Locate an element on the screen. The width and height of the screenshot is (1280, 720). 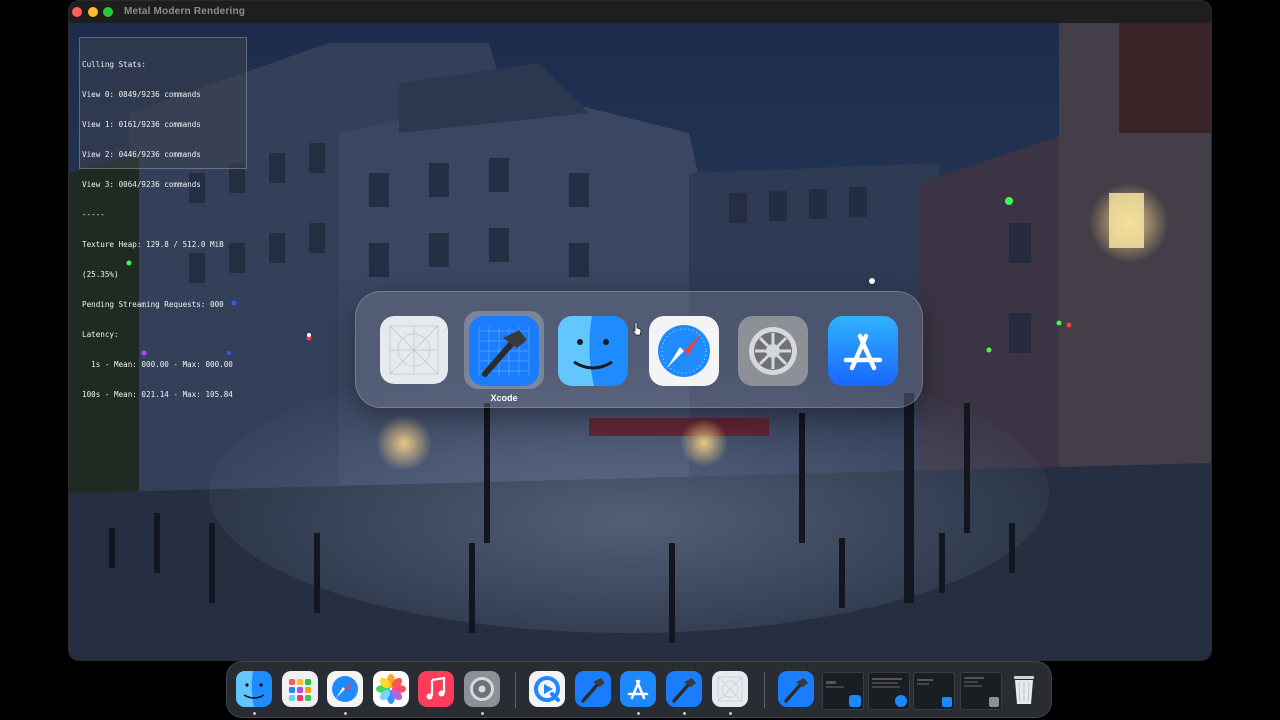
dock is located at coordinates (639, 689).